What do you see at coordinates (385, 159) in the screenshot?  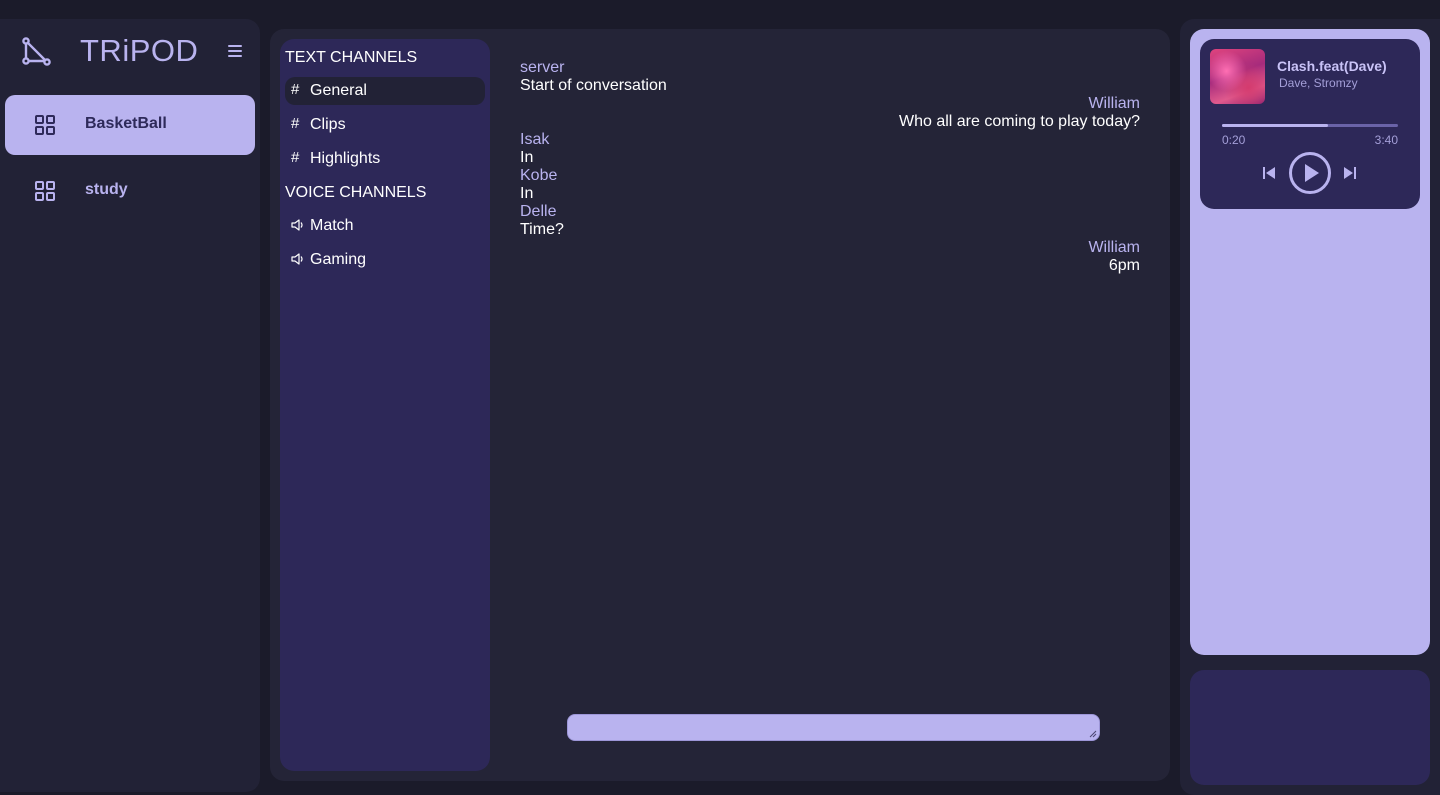 I see `channel-item-highlights: # Highlights` at bounding box center [385, 159].